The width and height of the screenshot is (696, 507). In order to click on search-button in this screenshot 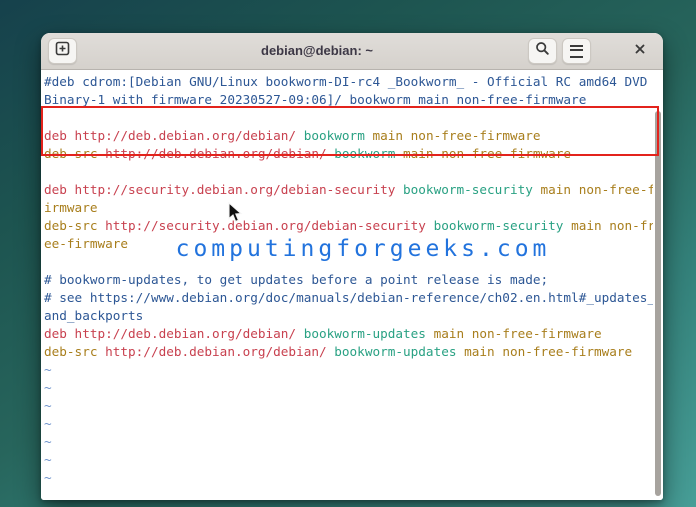, I will do `click(542, 51)`.